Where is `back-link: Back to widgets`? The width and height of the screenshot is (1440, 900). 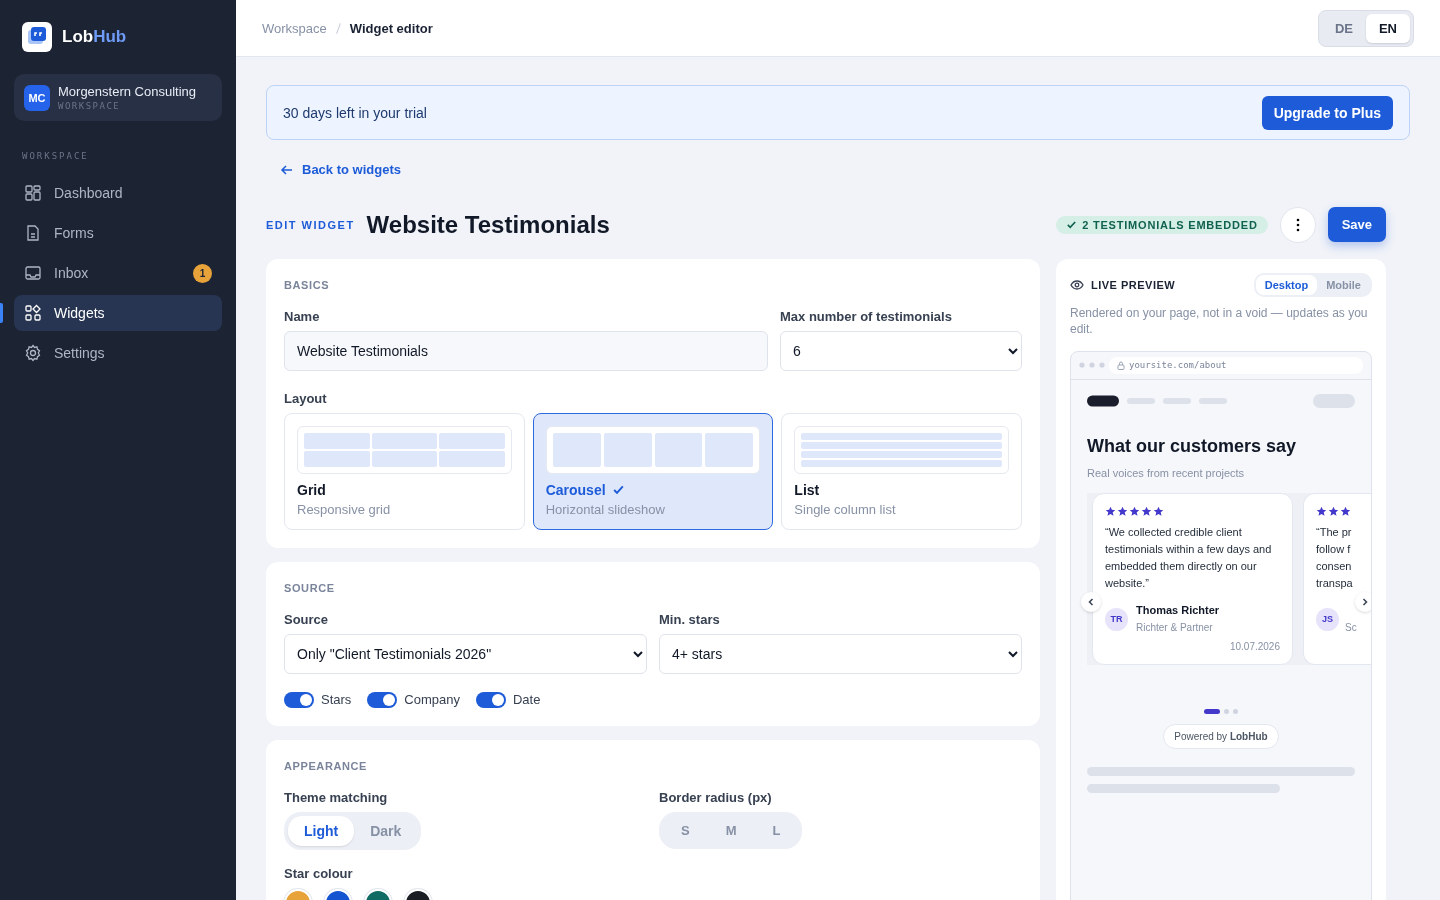 back-link: Back to widgets is located at coordinates (340, 169).